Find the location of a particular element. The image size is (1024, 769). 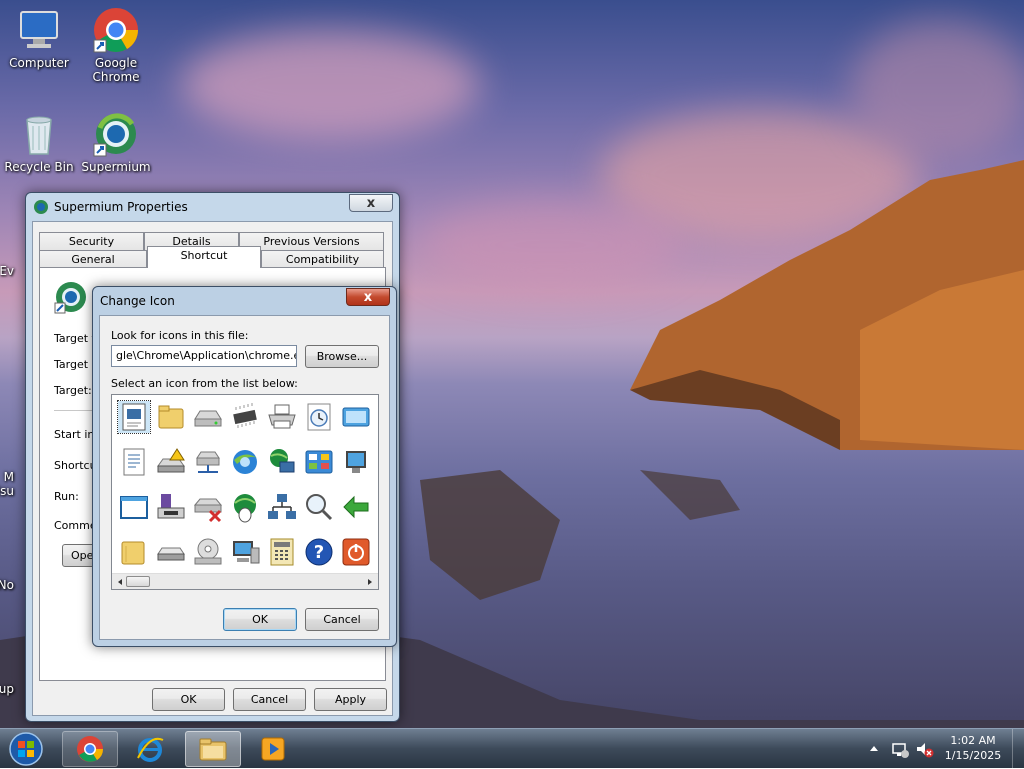

icon-list: ? is located at coordinates (245, 492).